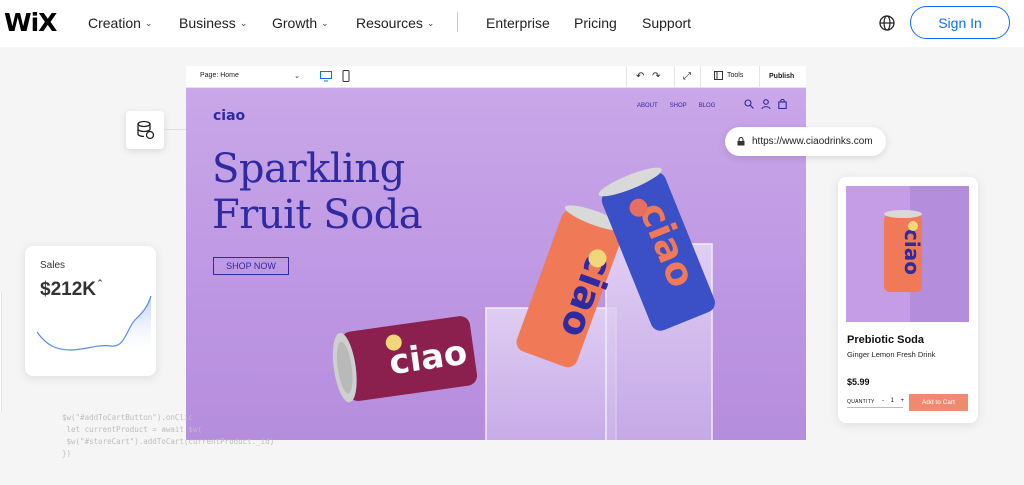  Describe the element at coordinates (887, 23) in the screenshot. I see `globe-icon` at that location.